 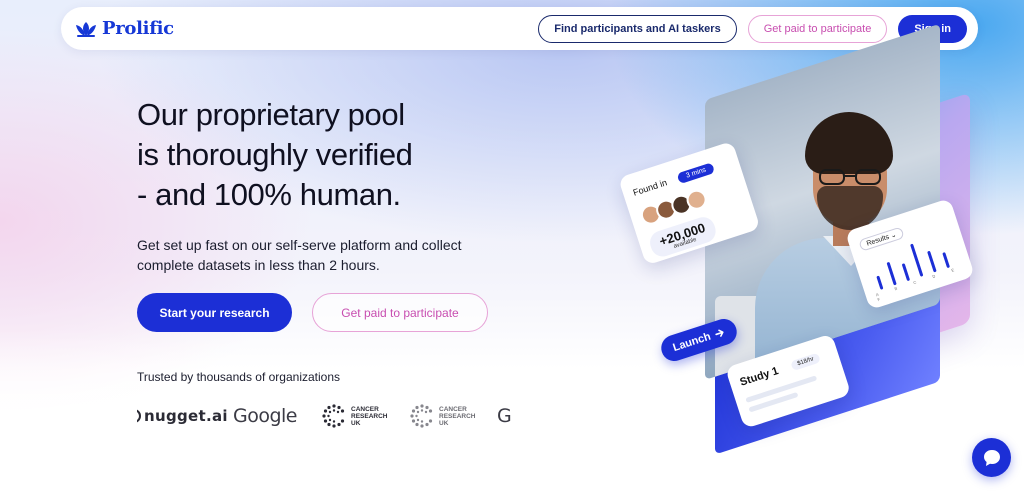 I want to click on brand-name: Prolific, so click(x=138, y=28).